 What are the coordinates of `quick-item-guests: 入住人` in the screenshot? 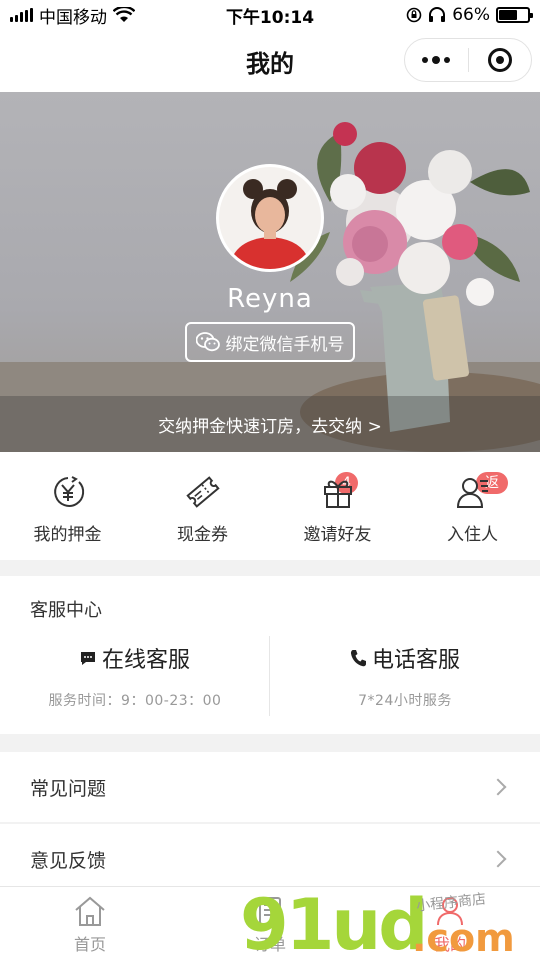 It's located at (472, 506).